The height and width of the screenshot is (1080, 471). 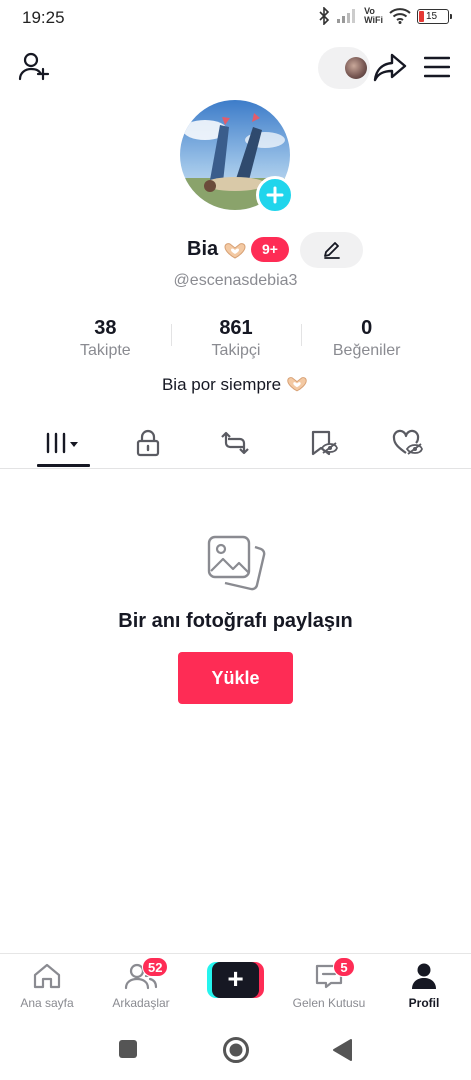 I want to click on notification-badge: 9+, so click(x=270, y=249).